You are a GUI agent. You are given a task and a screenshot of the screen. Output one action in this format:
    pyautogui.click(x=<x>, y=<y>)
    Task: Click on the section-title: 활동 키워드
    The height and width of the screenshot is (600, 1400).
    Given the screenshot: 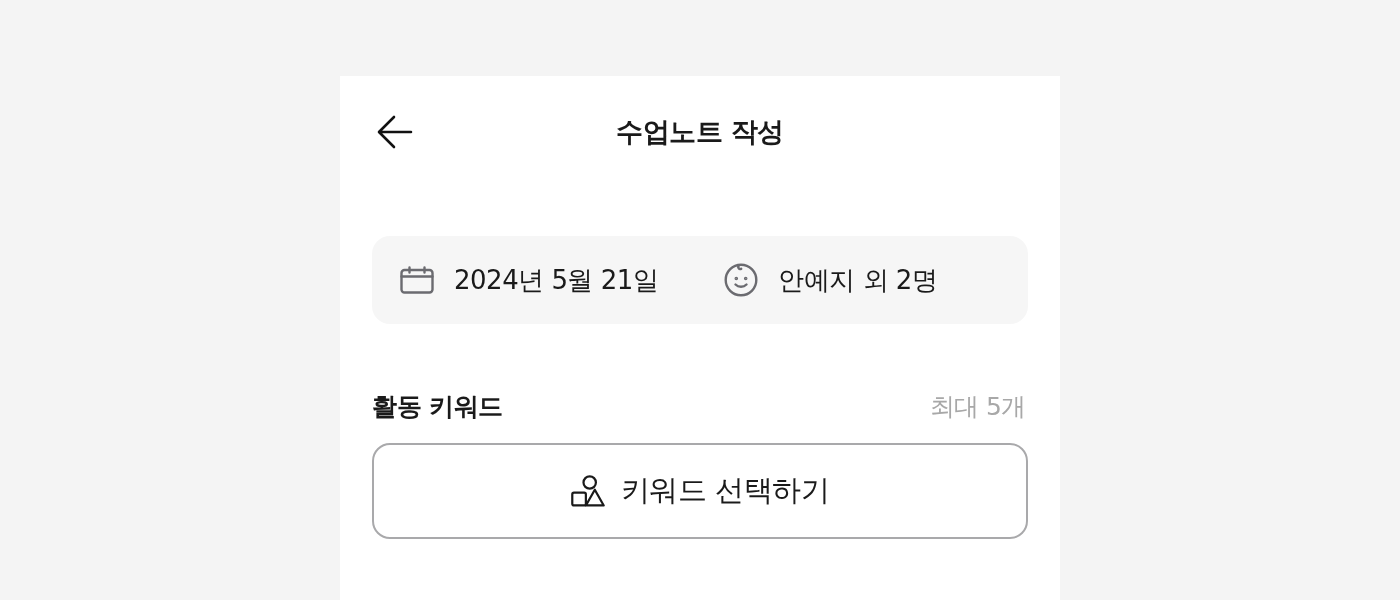 What is the action you would take?
    pyautogui.click(x=437, y=407)
    